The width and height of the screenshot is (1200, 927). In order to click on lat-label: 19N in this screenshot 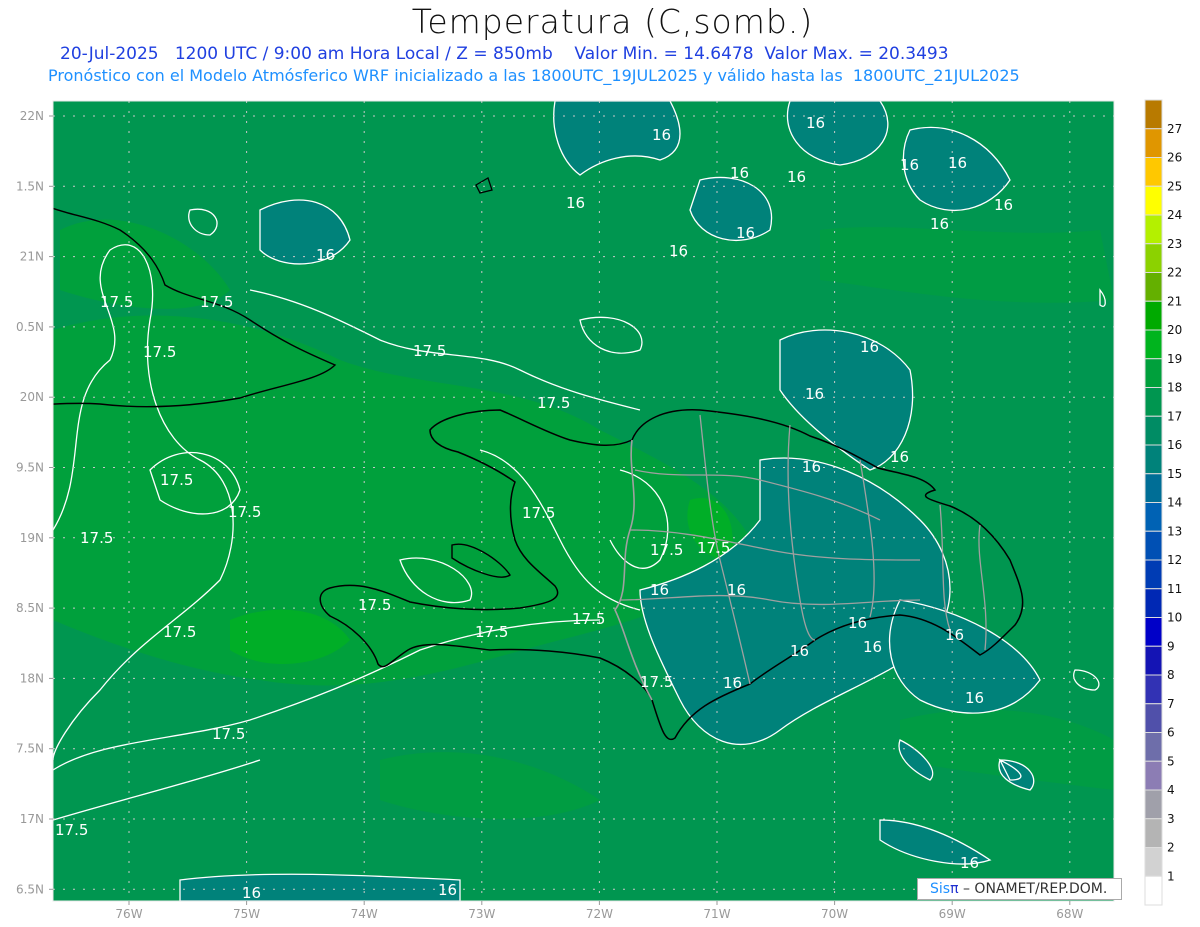, I will do `click(32, 538)`.